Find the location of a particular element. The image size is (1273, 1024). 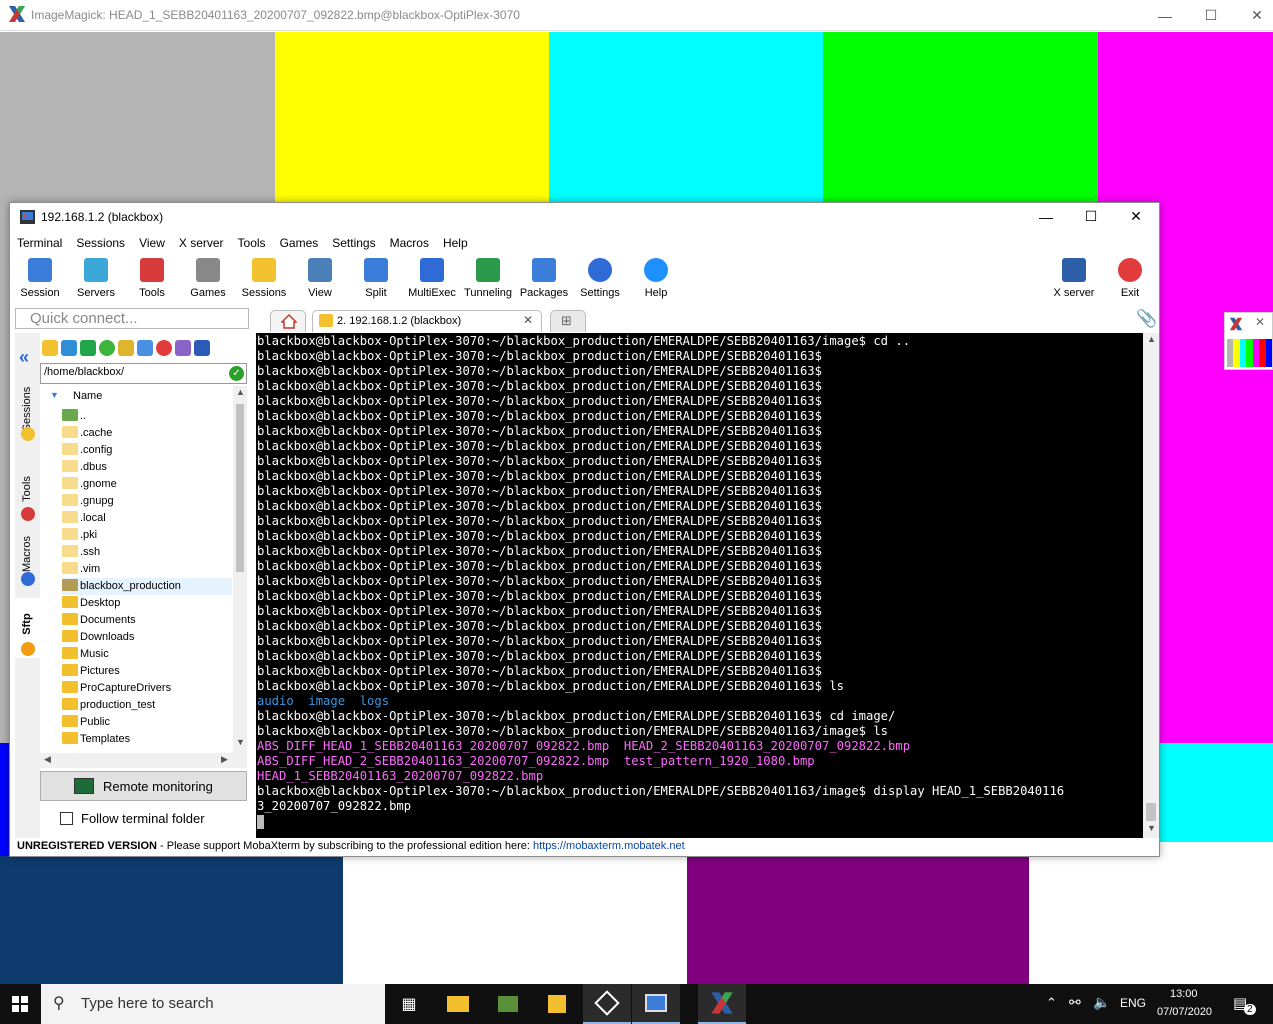

remote-monitoring-button: Remote monitoring is located at coordinates (143, 786).